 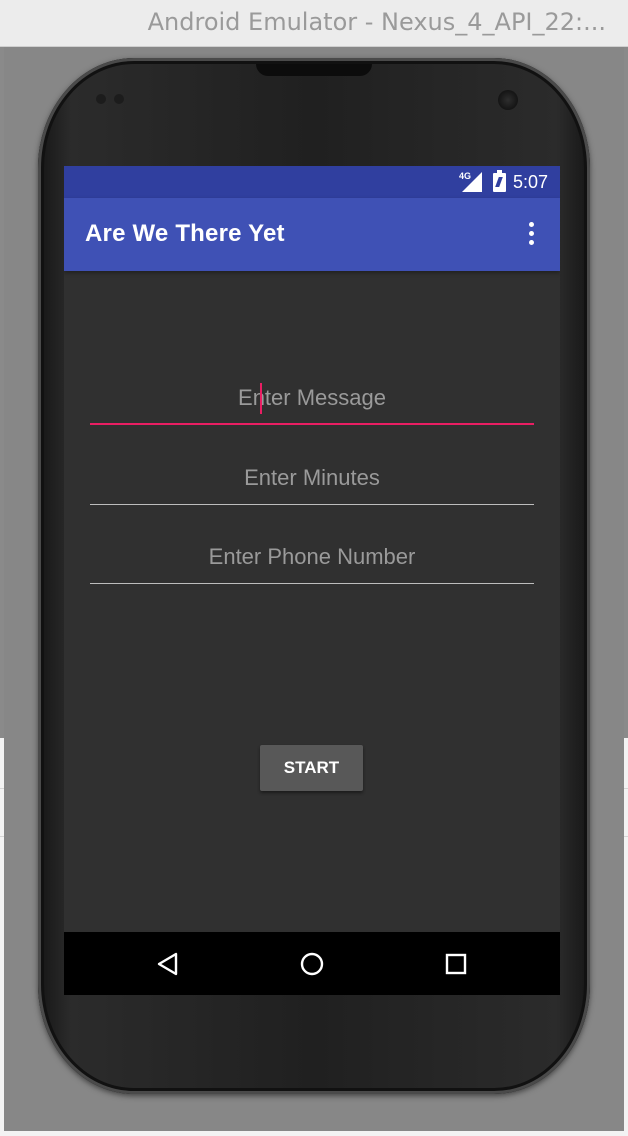 I want to click on navigation-bar, so click(x=312, y=963).